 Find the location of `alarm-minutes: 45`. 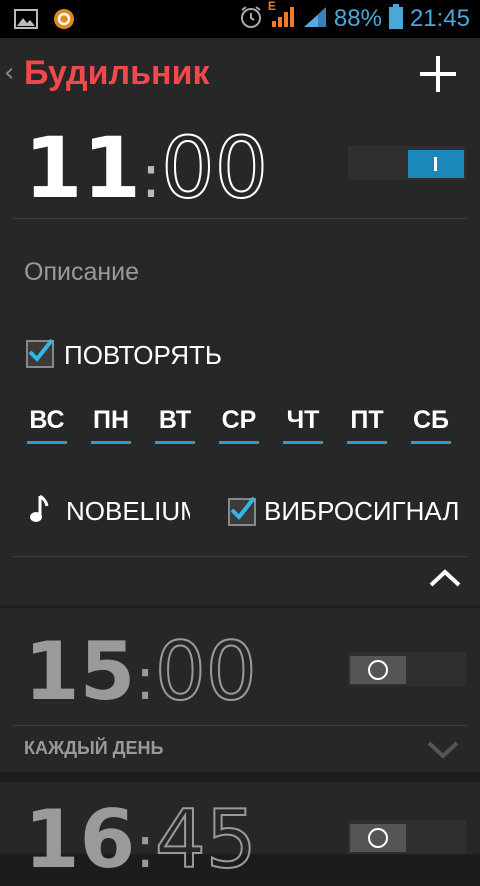

alarm-minutes: 45 is located at coordinates (206, 839).